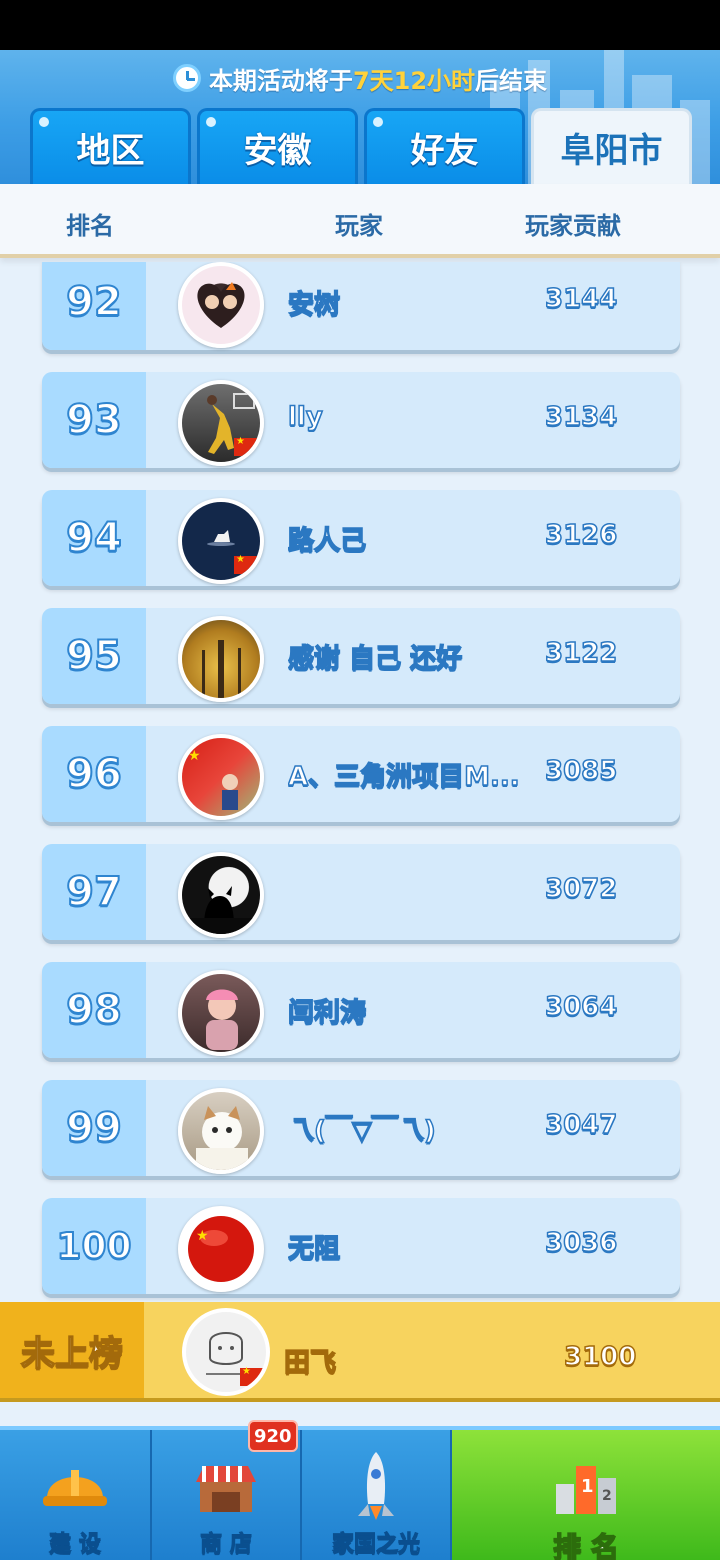 The width and height of the screenshot is (720, 1560). I want to click on svg-text: 1, so click(587, 1486).